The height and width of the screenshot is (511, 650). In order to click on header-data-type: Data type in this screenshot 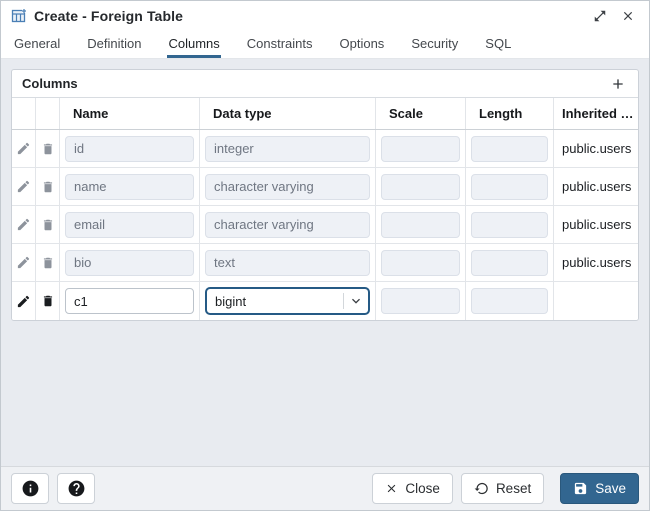, I will do `click(288, 113)`.